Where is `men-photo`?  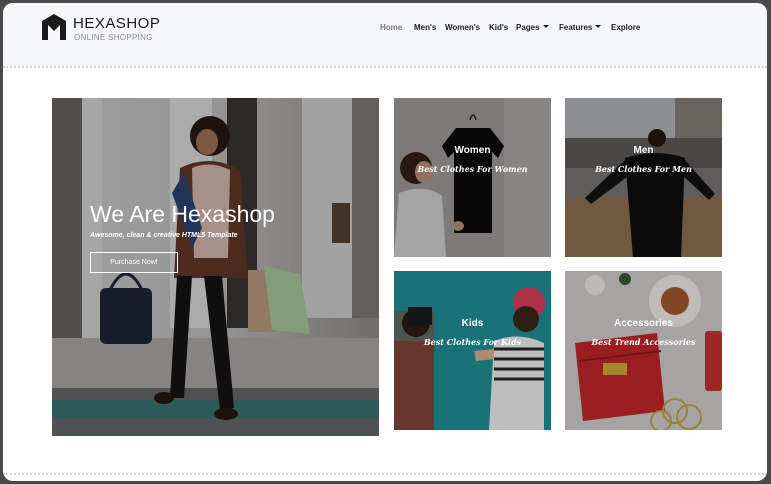
men-photo is located at coordinates (643, 177).